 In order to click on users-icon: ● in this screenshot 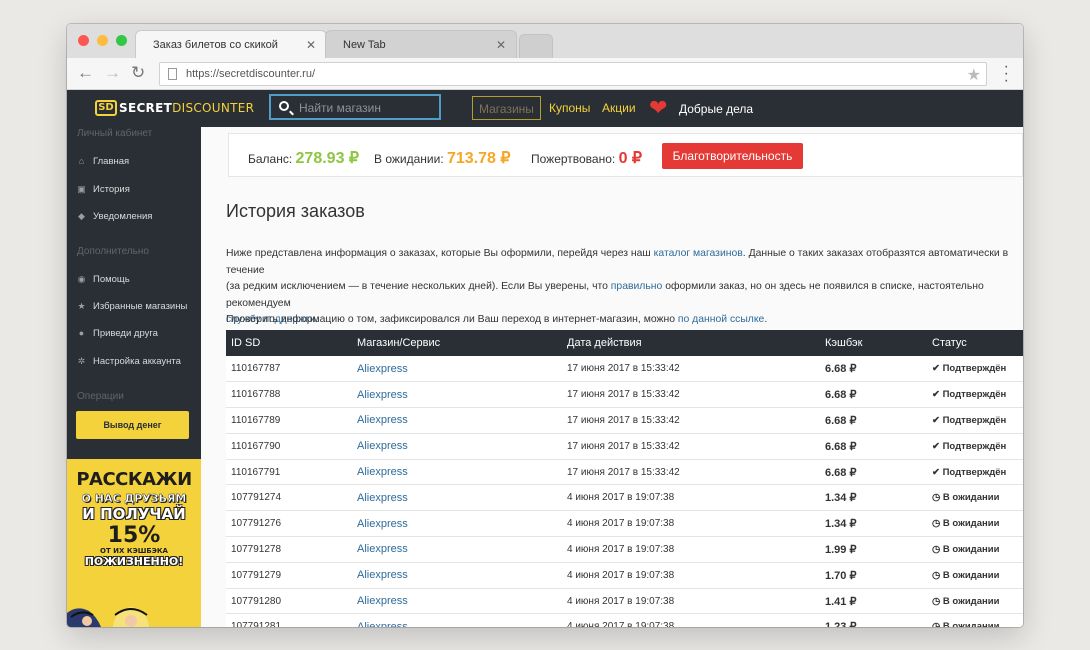, I will do `click(81, 333)`.